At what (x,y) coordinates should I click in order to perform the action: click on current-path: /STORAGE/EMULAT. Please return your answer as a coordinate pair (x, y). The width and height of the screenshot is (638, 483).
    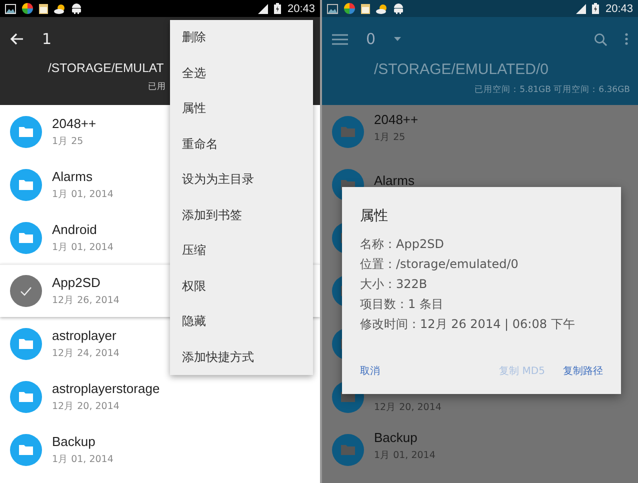
    Looking at the image, I should click on (106, 68).